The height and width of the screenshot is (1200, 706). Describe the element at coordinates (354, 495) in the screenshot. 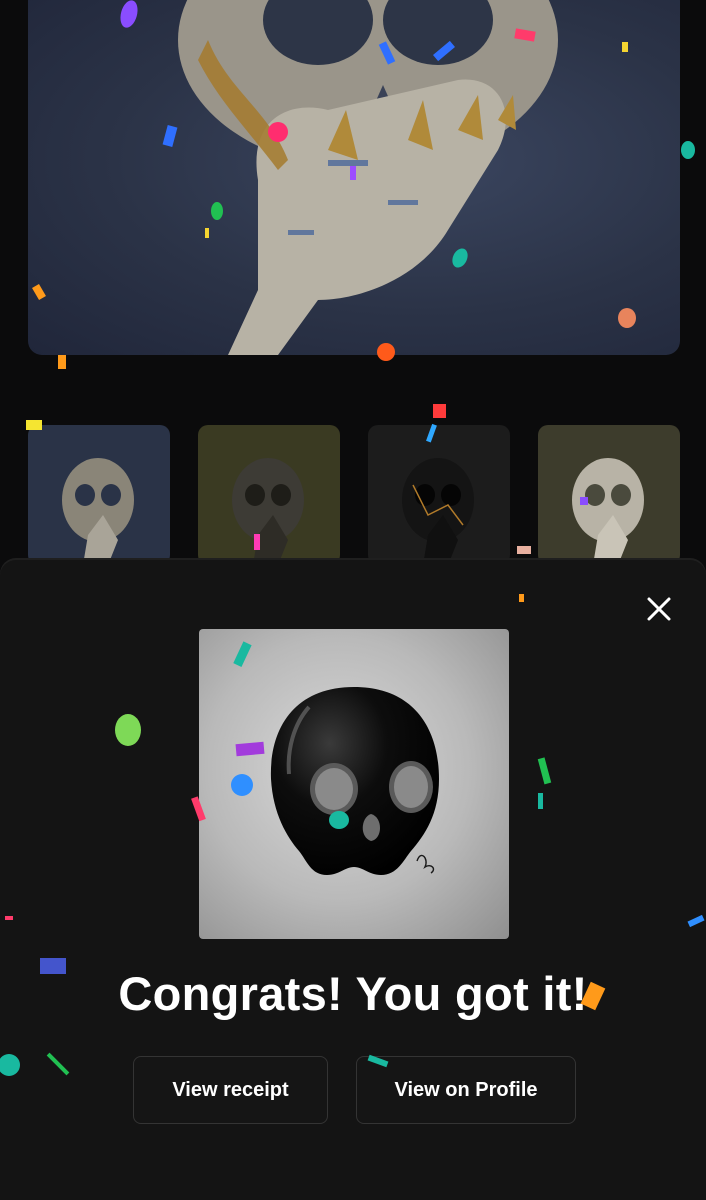

I see `thumbnail-strip` at that location.